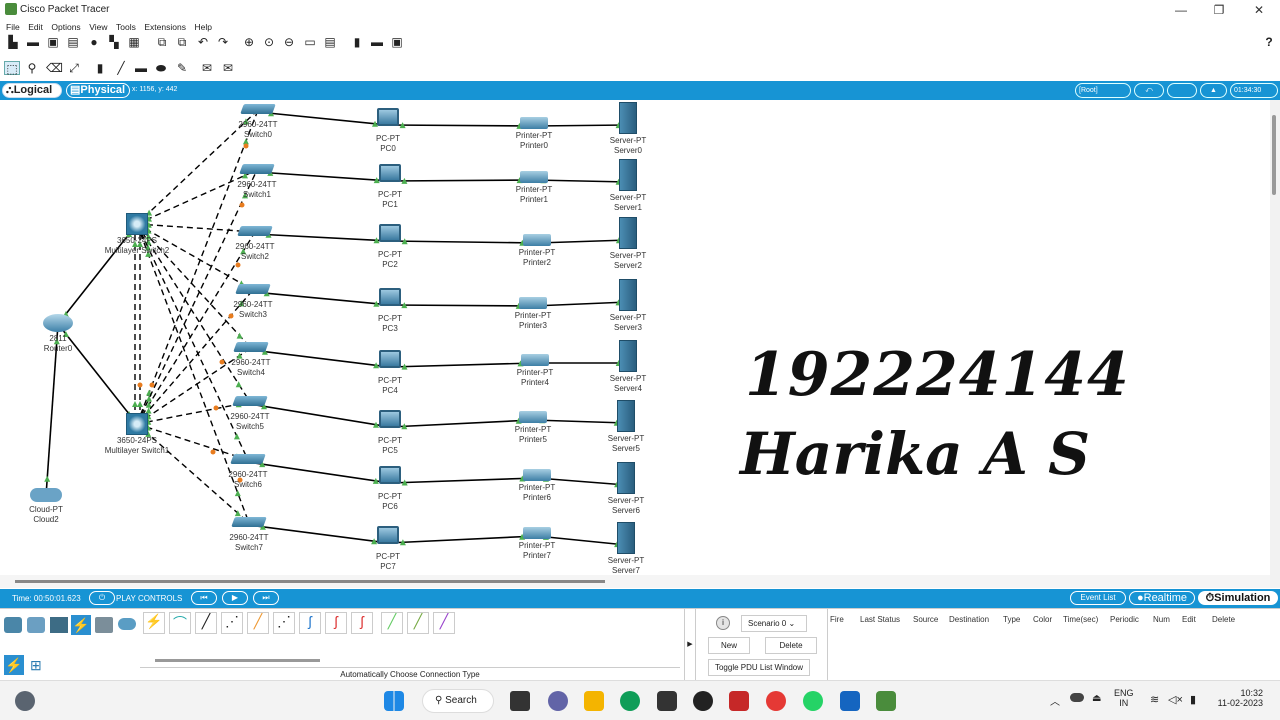 The image size is (1280, 720). I want to click on server-0-icon, so click(628, 118).